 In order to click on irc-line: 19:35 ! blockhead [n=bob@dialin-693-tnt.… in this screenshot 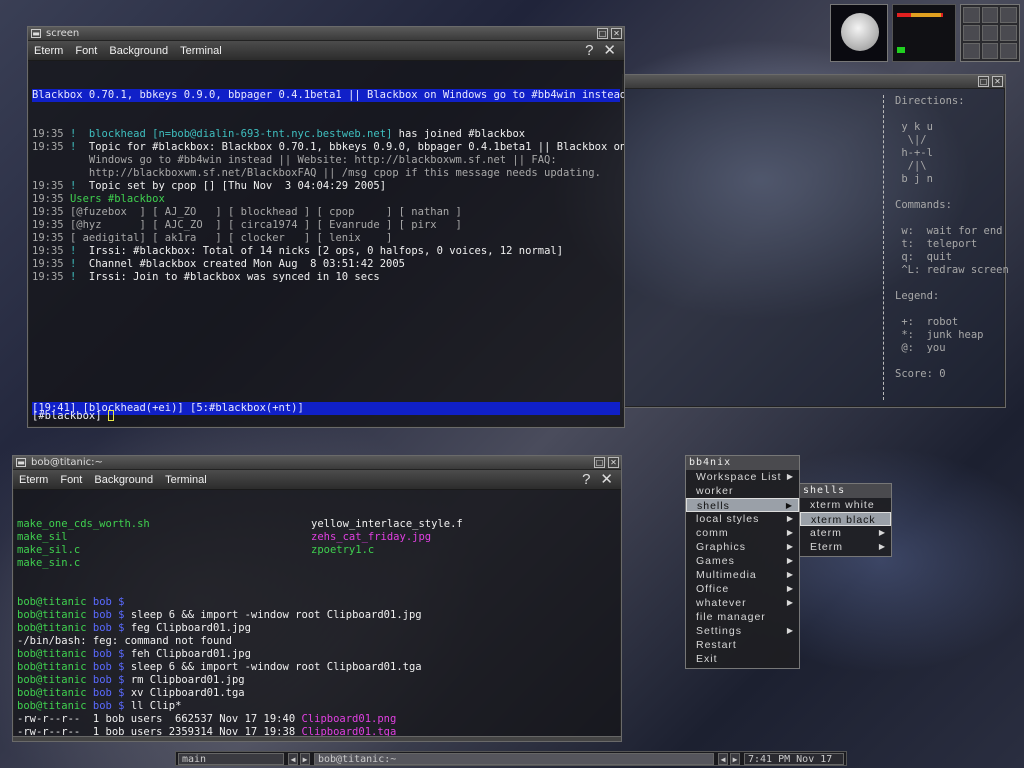, I will do `click(326, 134)`.